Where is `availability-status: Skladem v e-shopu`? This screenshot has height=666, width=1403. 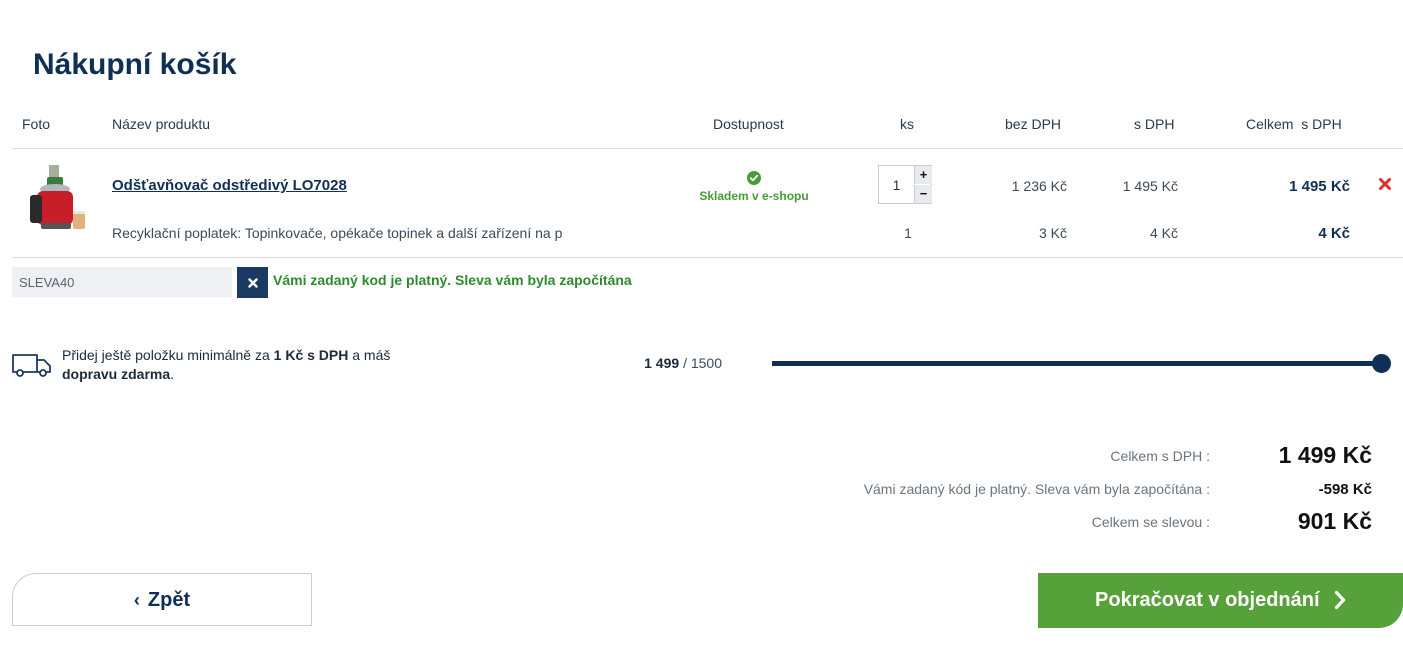
availability-status: Skladem v e-shopu is located at coordinates (754, 188).